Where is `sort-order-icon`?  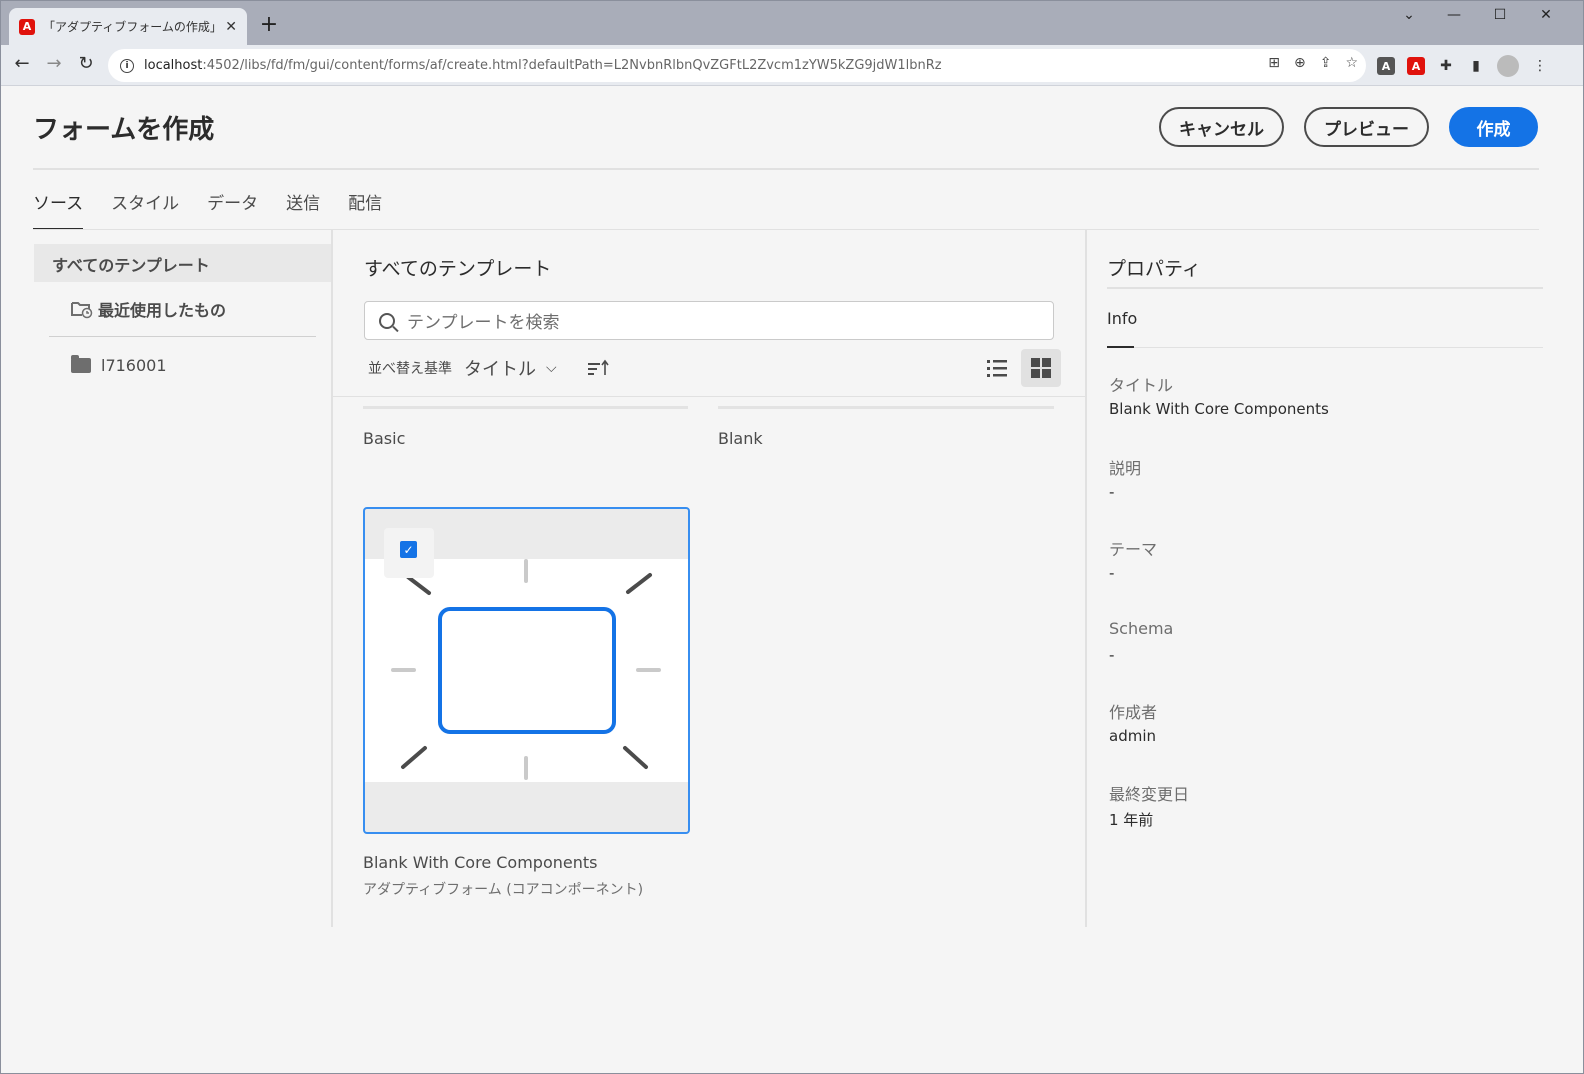
sort-order-icon is located at coordinates (598, 368).